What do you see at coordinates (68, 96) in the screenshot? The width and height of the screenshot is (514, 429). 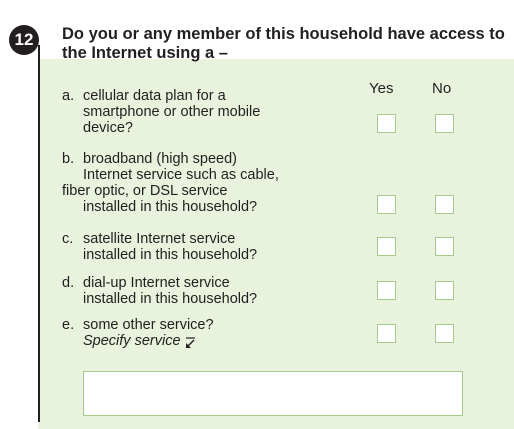 I see `item-letter: a.` at bounding box center [68, 96].